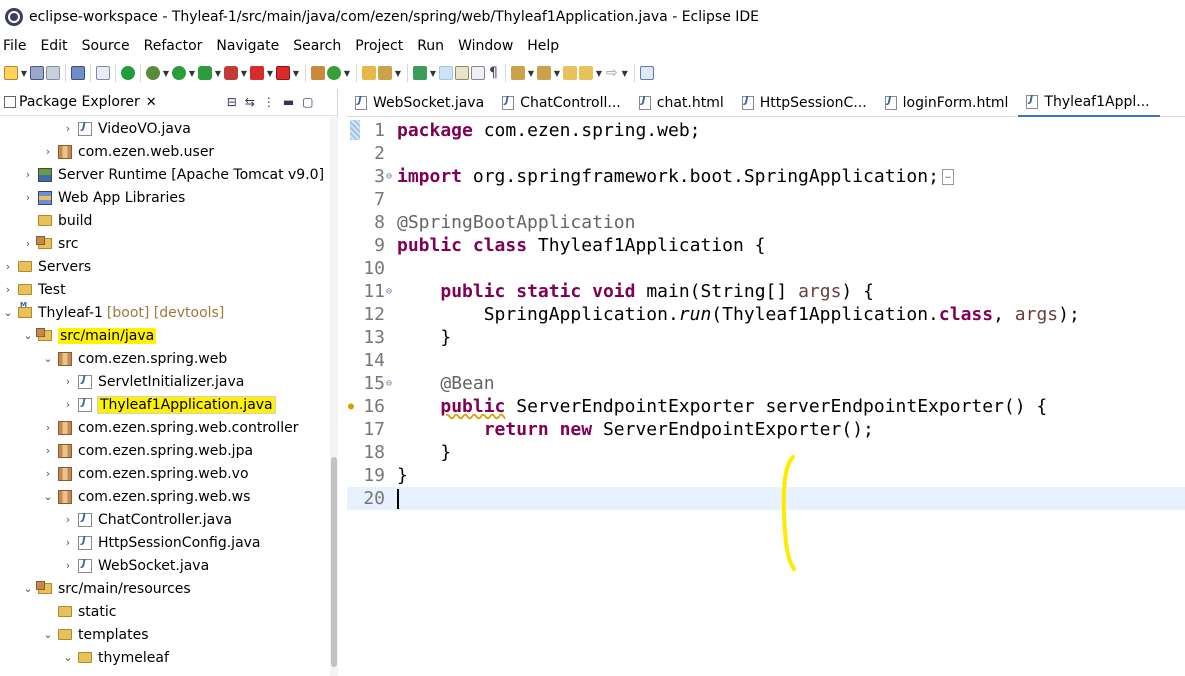  What do you see at coordinates (95, 128) in the screenshot?
I see `tree-item: › VideoVO.java` at bounding box center [95, 128].